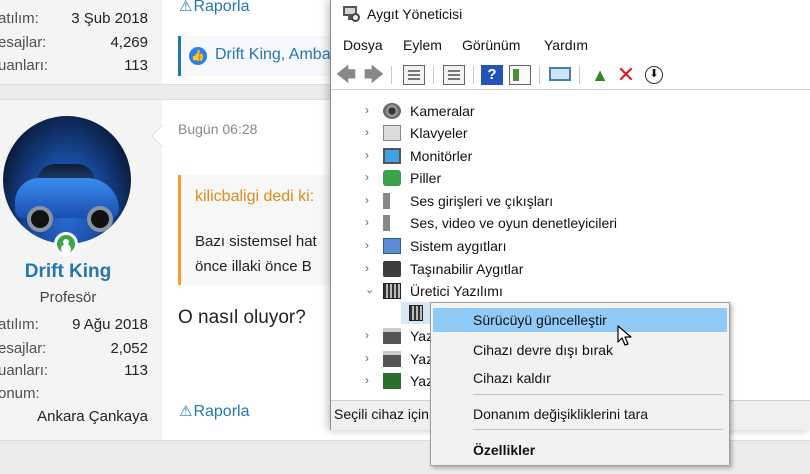 The image size is (810, 474). Describe the element at coordinates (392, 133) in the screenshot. I see `keyboard-icon` at that location.